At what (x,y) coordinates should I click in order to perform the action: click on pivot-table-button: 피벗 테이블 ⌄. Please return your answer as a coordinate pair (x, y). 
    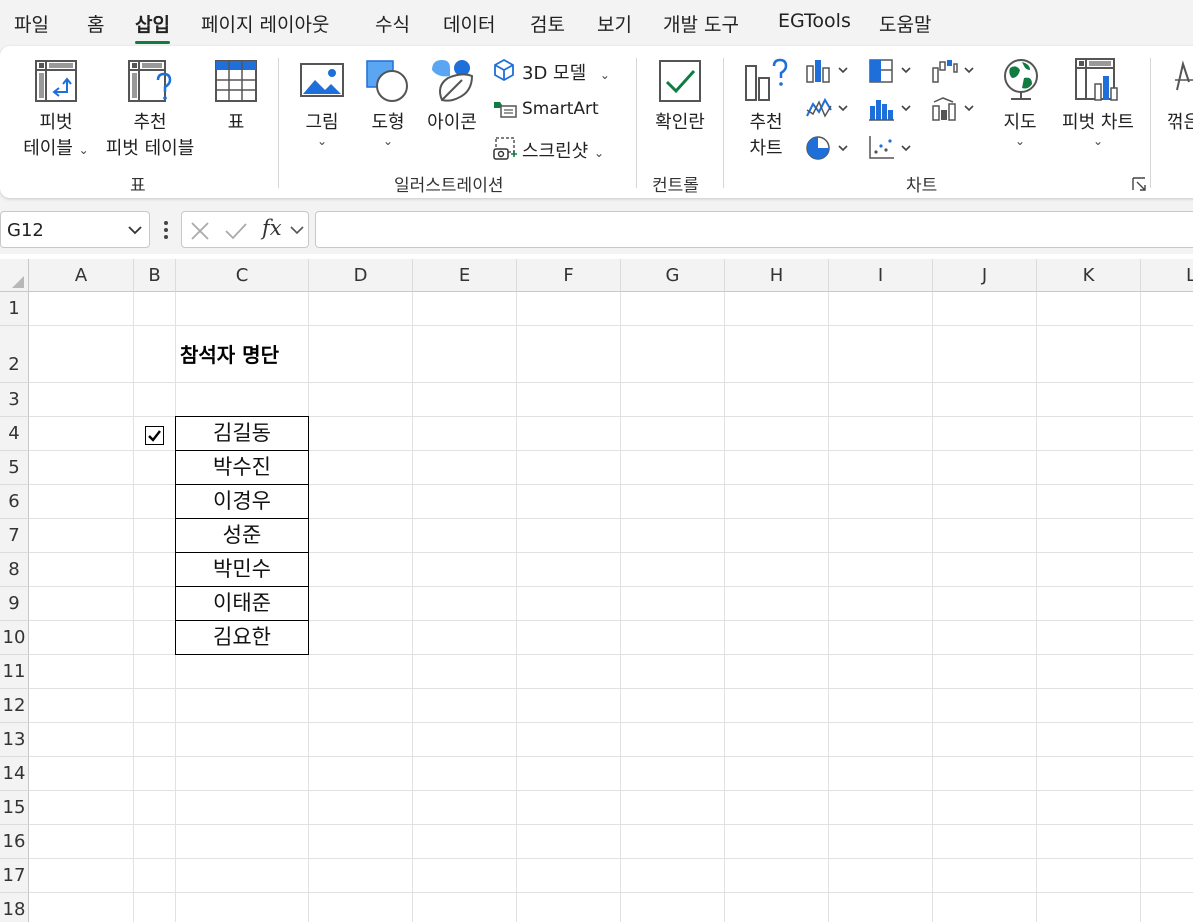
    Looking at the image, I should click on (56, 134).